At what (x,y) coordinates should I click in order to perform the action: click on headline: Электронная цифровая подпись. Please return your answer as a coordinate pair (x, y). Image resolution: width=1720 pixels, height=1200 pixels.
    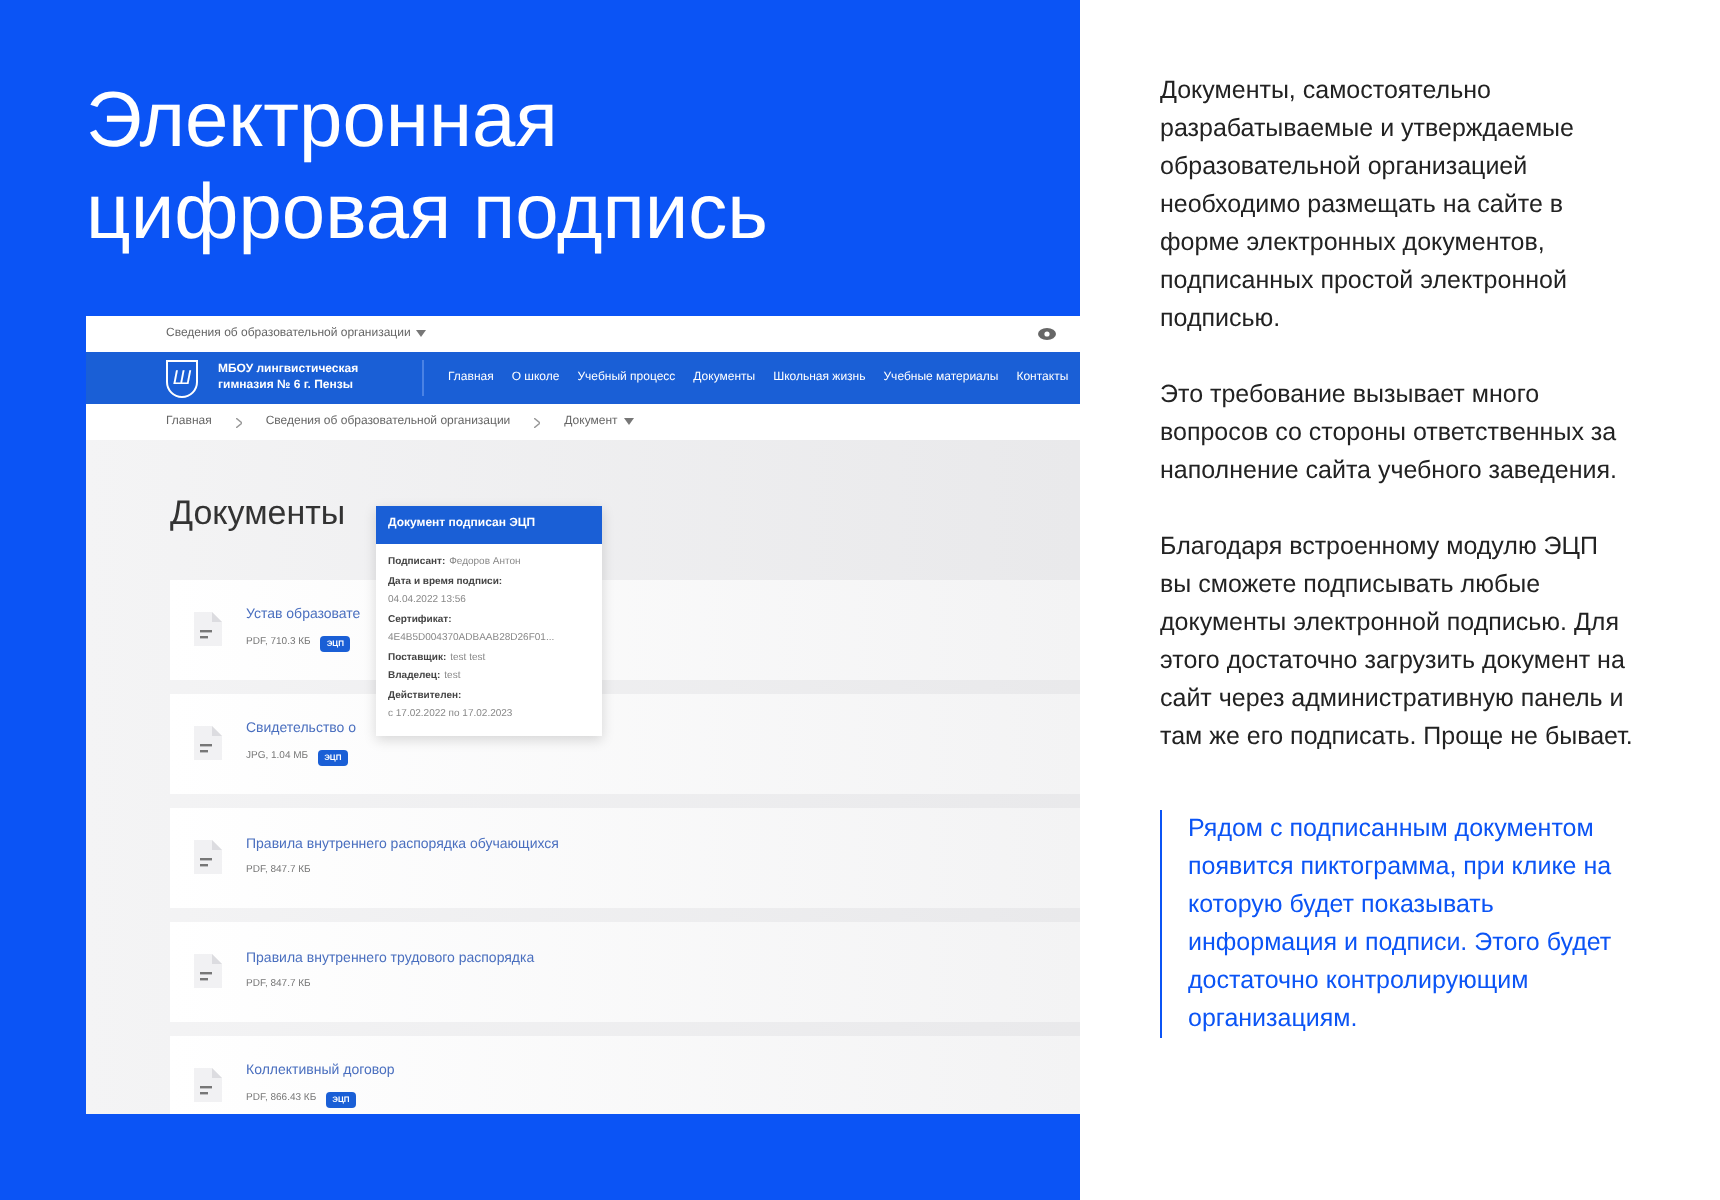
    Looking at the image, I should click on (428, 168).